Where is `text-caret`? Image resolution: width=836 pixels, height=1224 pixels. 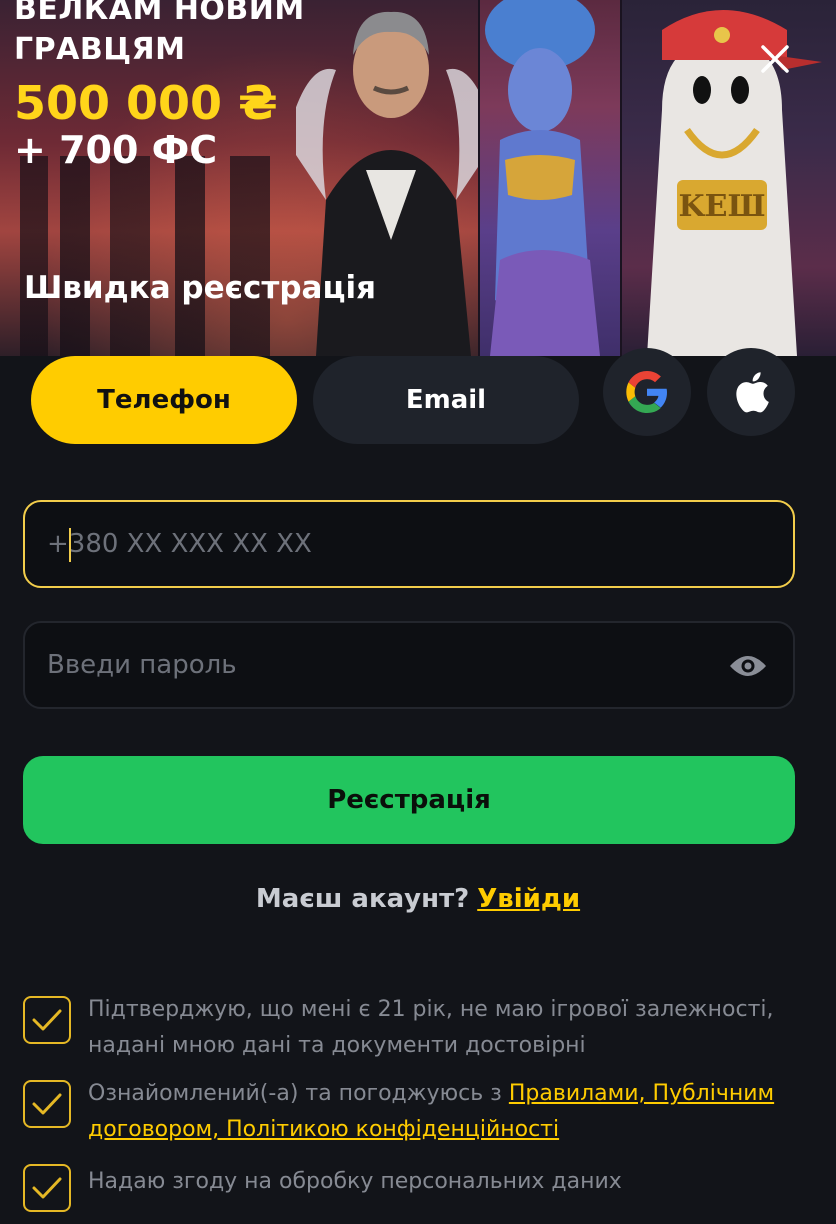 text-caret is located at coordinates (70, 545).